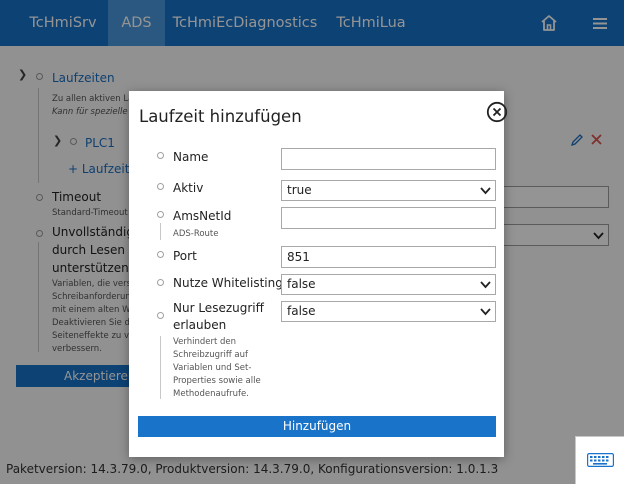  Describe the element at coordinates (299, 190) in the screenshot. I see `active-select-value: true` at that location.